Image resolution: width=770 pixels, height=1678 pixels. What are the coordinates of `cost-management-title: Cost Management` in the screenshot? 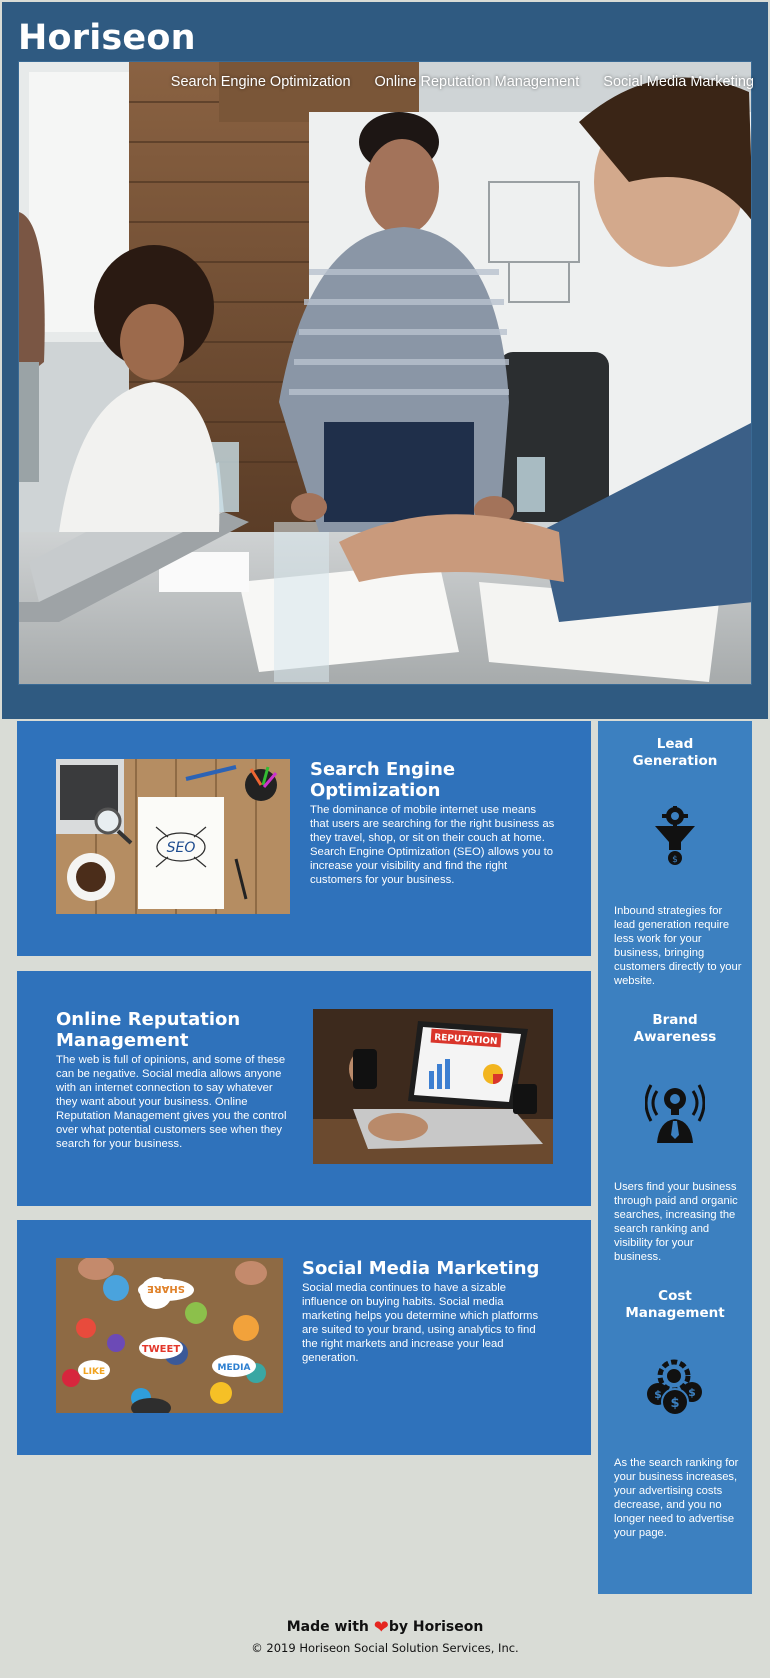 It's located at (675, 1304).